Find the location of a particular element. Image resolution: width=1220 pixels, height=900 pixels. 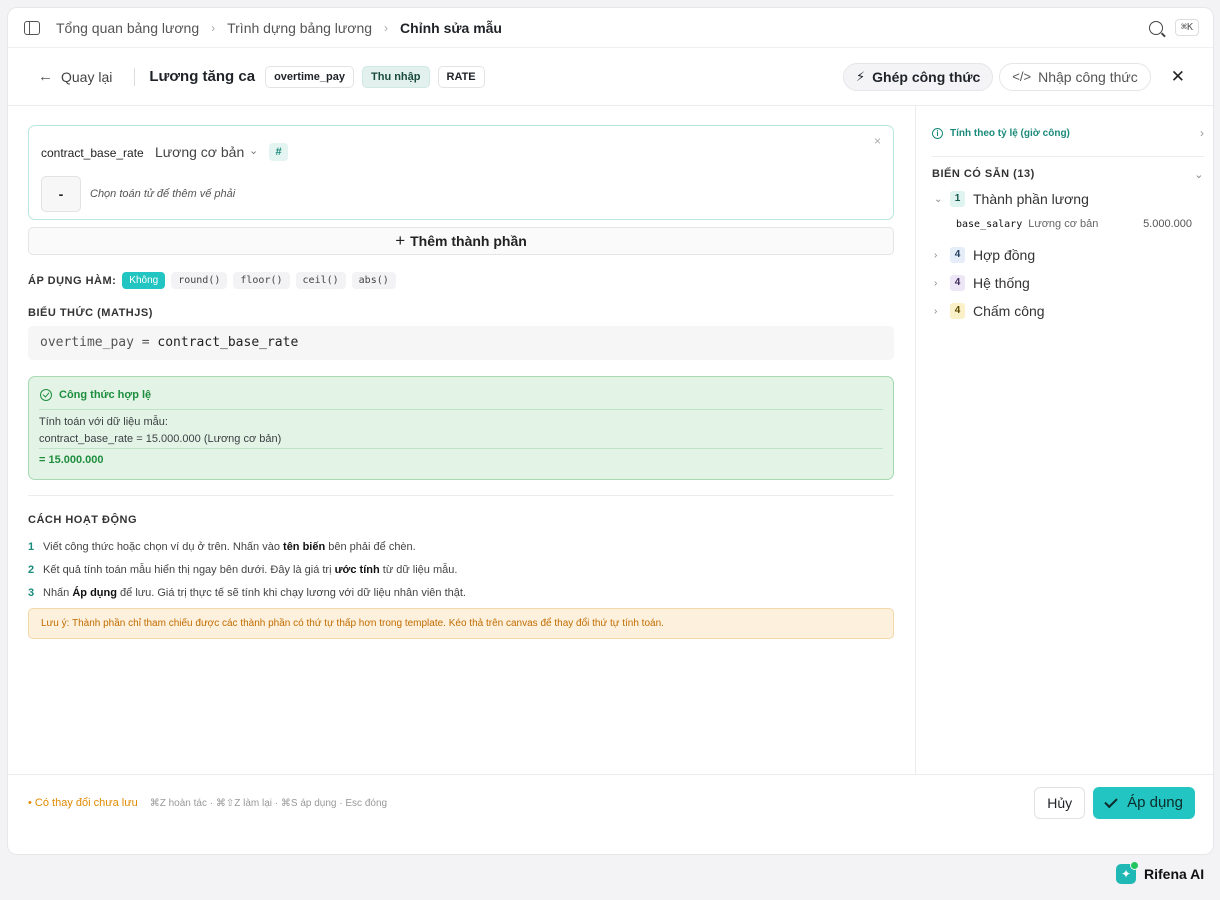

ai-assistant-button: ✦ Rifena AI is located at coordinates (1160, 872).